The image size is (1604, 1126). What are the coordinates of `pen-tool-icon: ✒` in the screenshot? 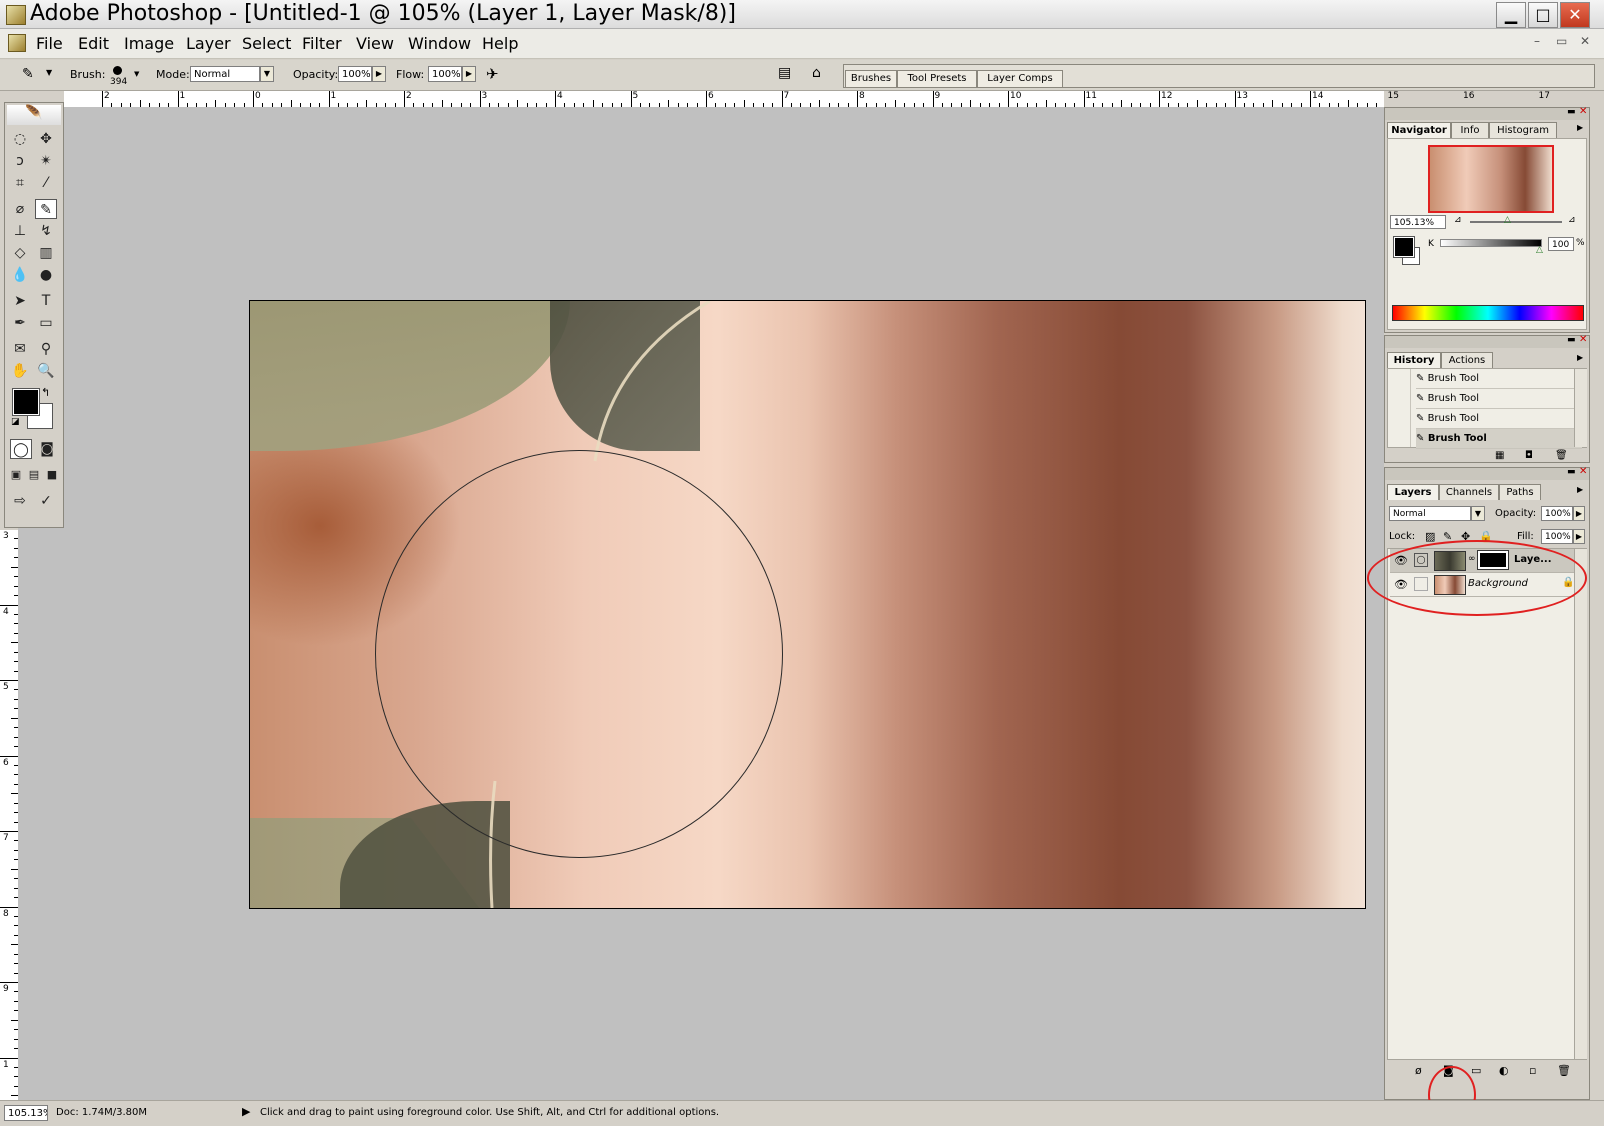 It's located at (20, 323).